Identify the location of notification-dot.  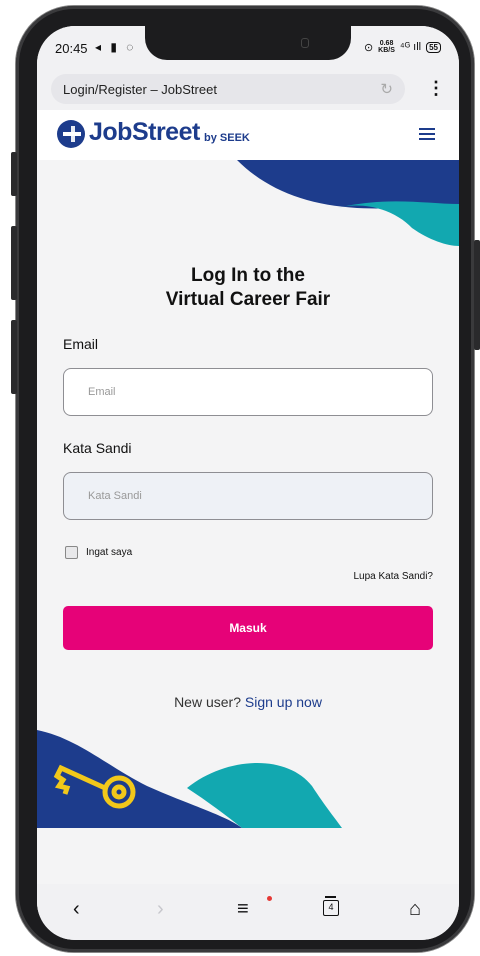
(269, 898).